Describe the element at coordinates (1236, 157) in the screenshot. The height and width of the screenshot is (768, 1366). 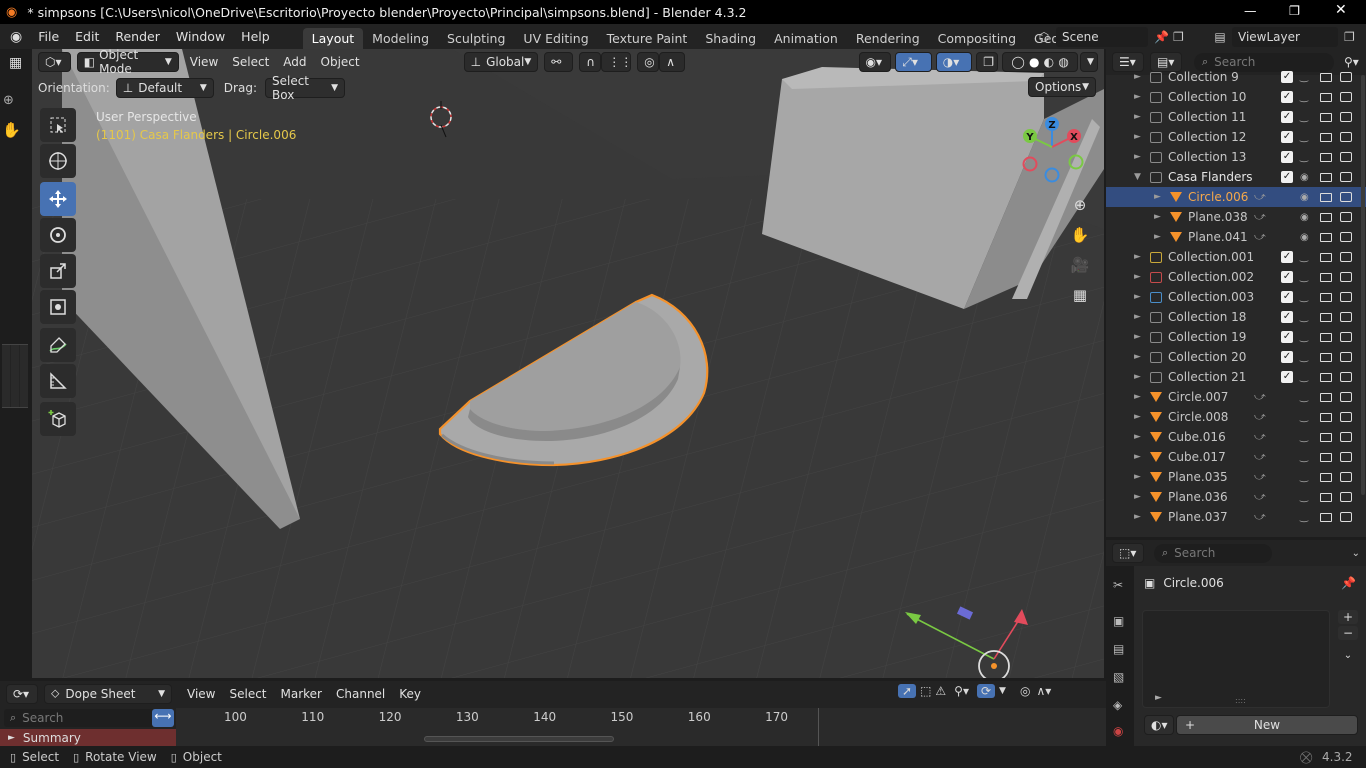
I see `outliner-row: ► Collection 13 ✓ ‿` at that location.